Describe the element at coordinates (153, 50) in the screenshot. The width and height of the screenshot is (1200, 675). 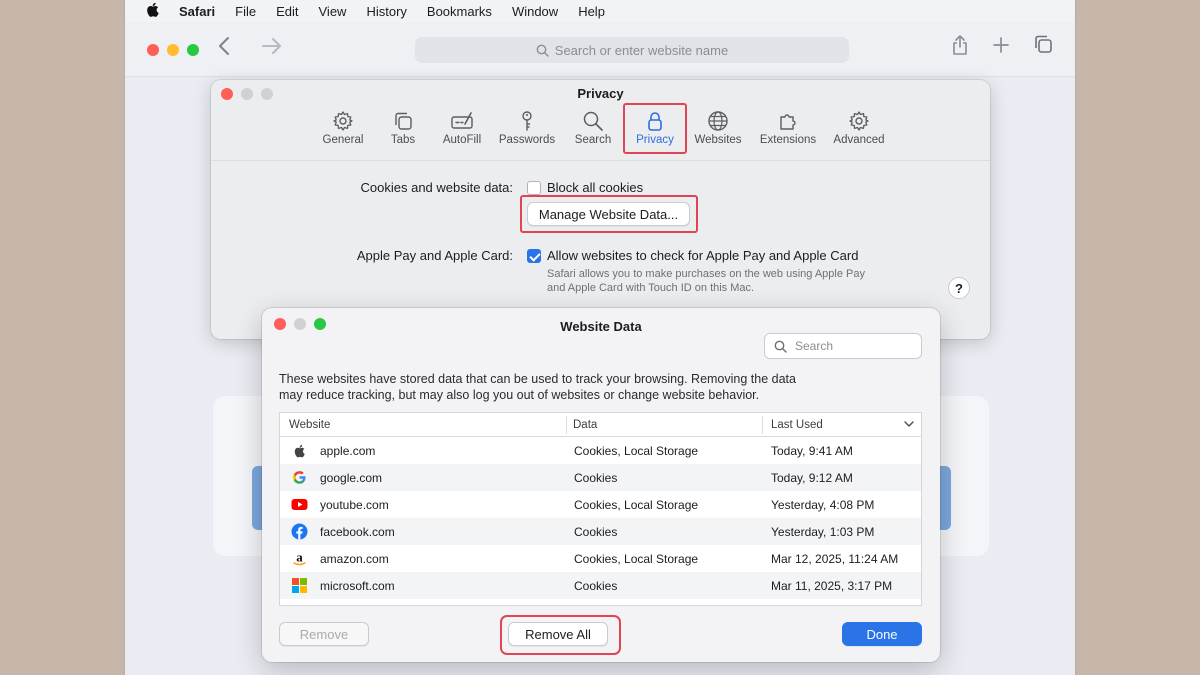
I see `close-window-button` at that location.